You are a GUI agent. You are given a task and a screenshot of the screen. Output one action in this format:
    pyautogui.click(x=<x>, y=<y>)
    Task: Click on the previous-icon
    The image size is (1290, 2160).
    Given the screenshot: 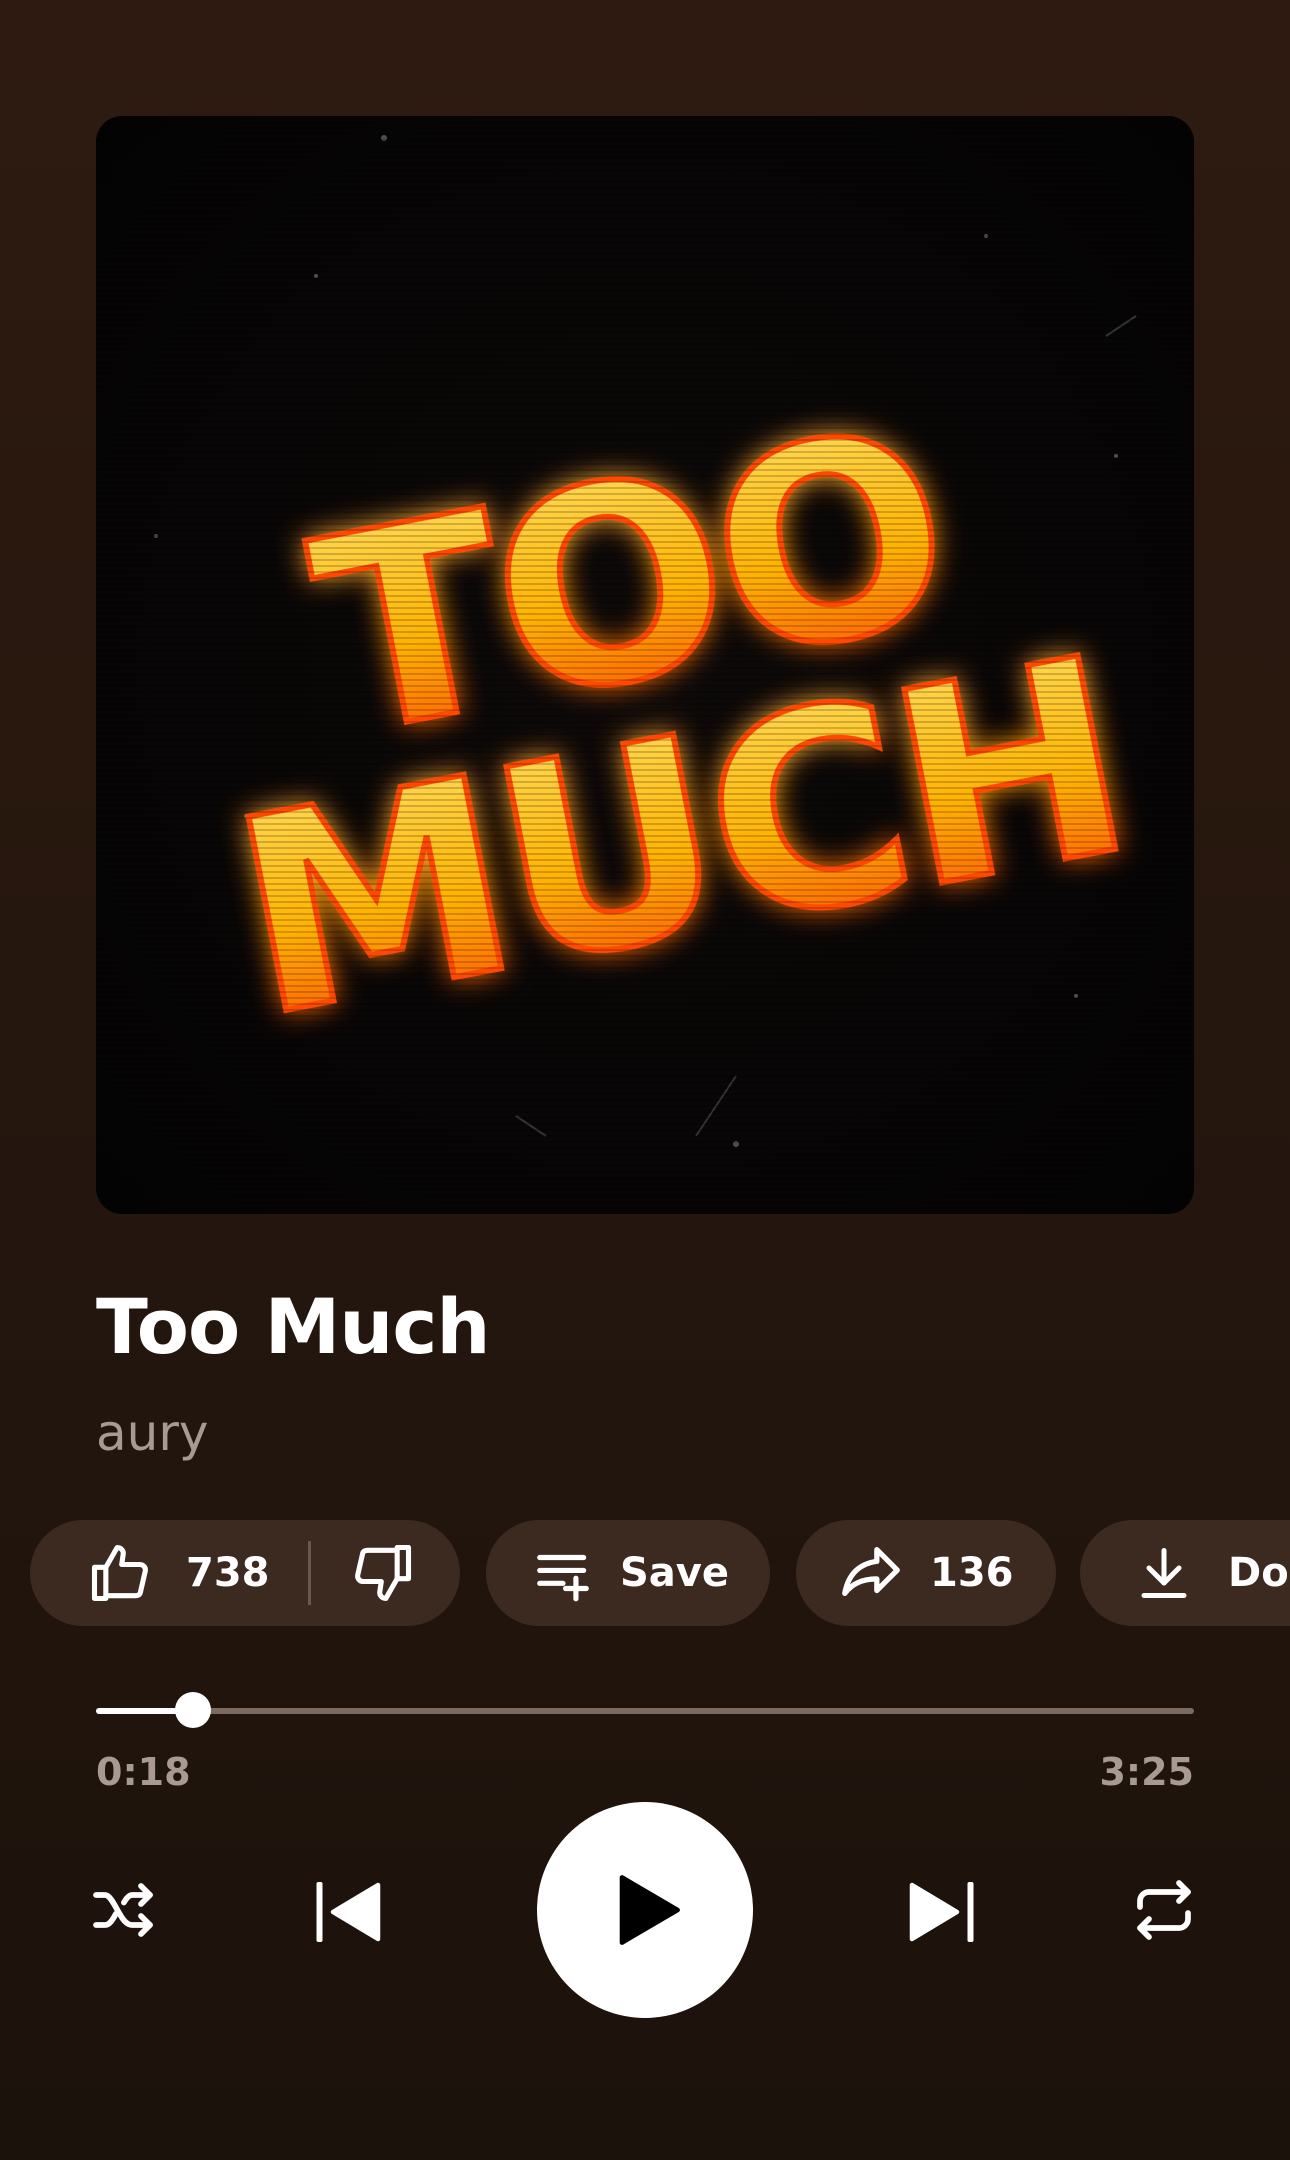 What is the action you would take?
    pyautogui.click(x=348, y=1912)
    